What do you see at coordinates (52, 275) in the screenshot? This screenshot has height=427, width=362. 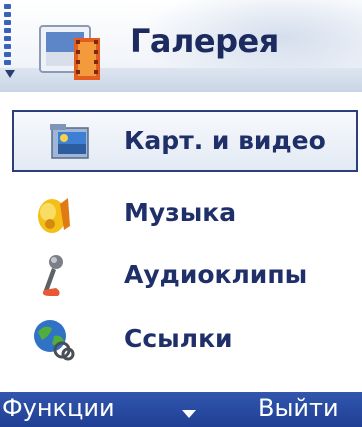 I see `microphone-icon` at bounding box center [52, 275].